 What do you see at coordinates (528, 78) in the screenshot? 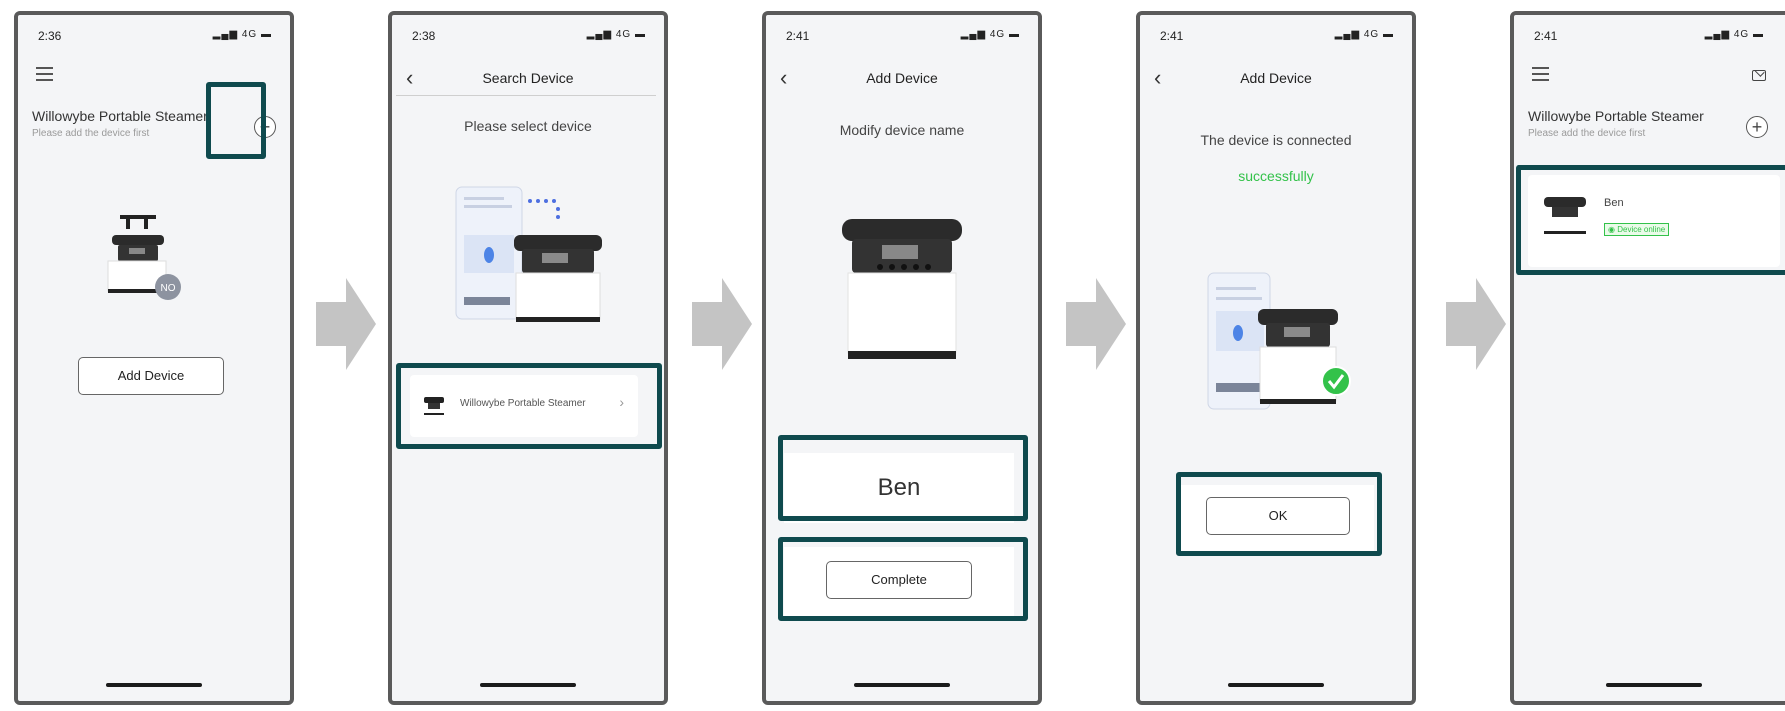
I see `nav-title: Search Device` at bounding box center [528, 78].